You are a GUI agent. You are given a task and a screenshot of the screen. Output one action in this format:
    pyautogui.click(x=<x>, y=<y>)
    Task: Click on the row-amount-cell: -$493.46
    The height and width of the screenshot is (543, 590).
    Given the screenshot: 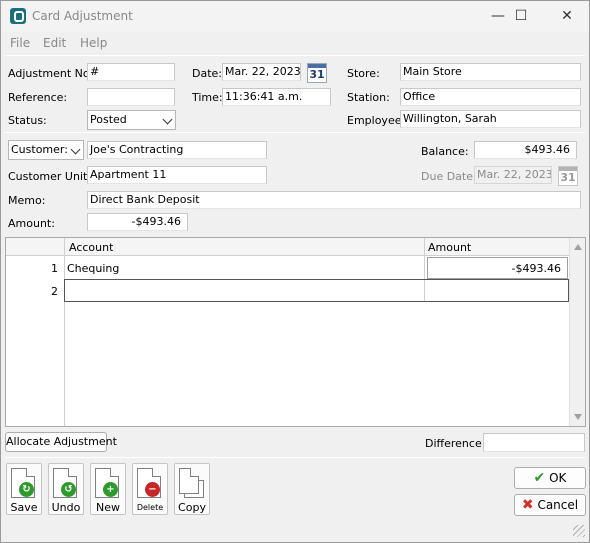 What is the action you would take?
    pyautogui.click(x=497, y=268)
    